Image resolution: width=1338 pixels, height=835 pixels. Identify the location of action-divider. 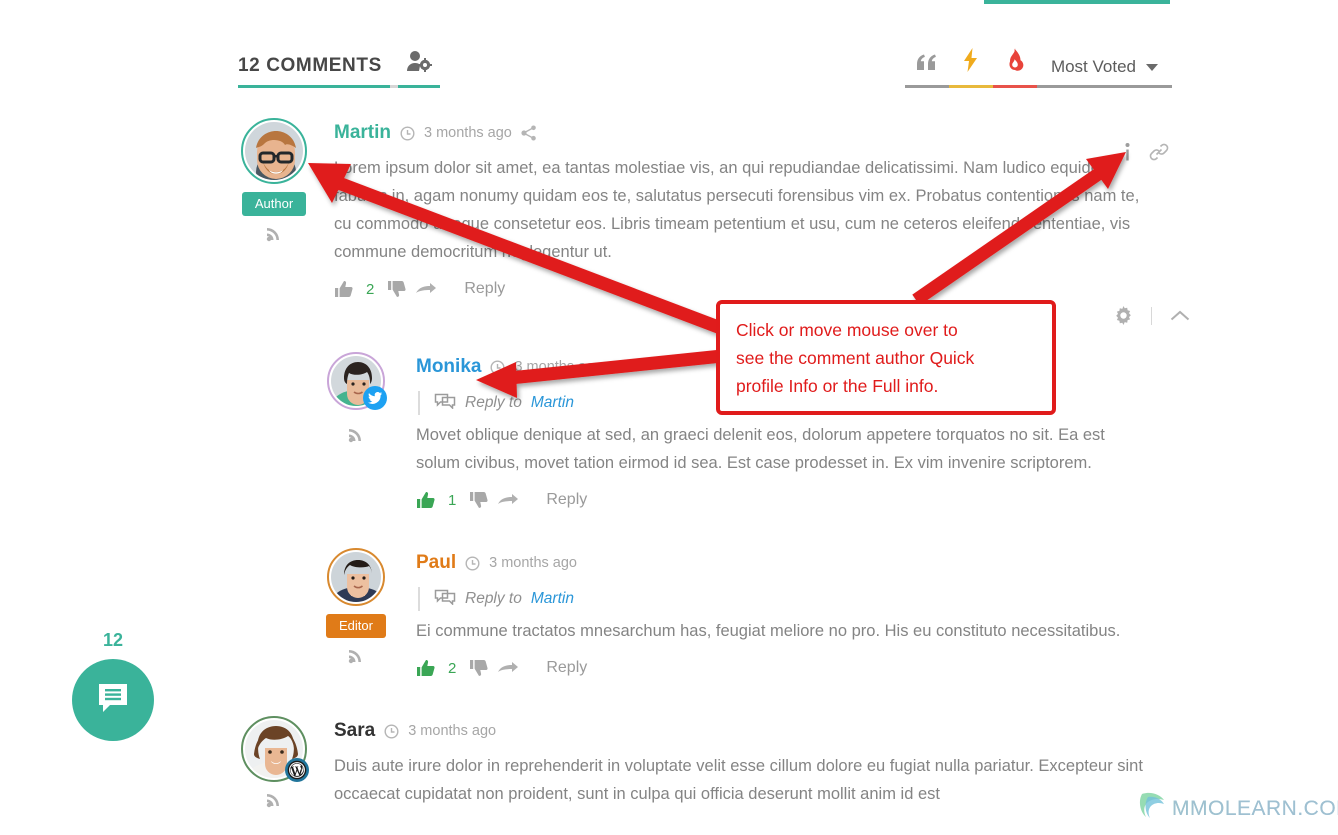
(1151, 315).